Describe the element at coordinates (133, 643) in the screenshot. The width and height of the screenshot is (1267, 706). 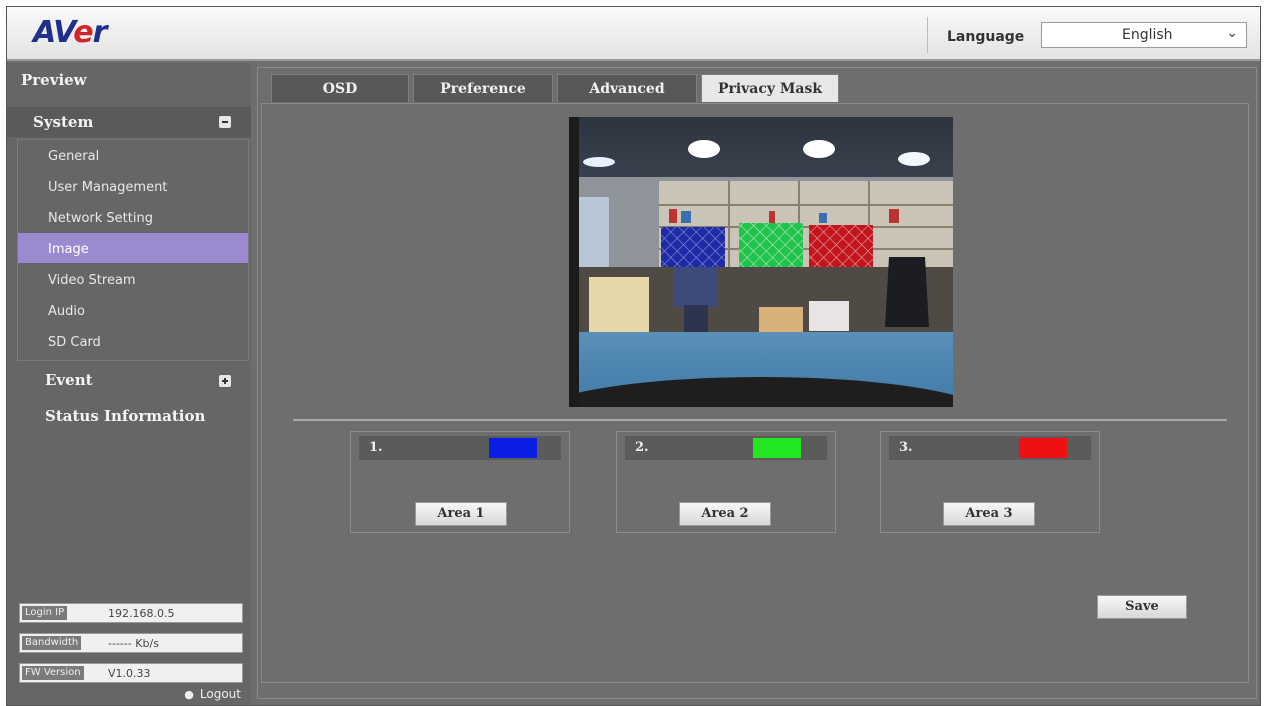
I see `bandwidth-value: ------ Kb/s` at that location.